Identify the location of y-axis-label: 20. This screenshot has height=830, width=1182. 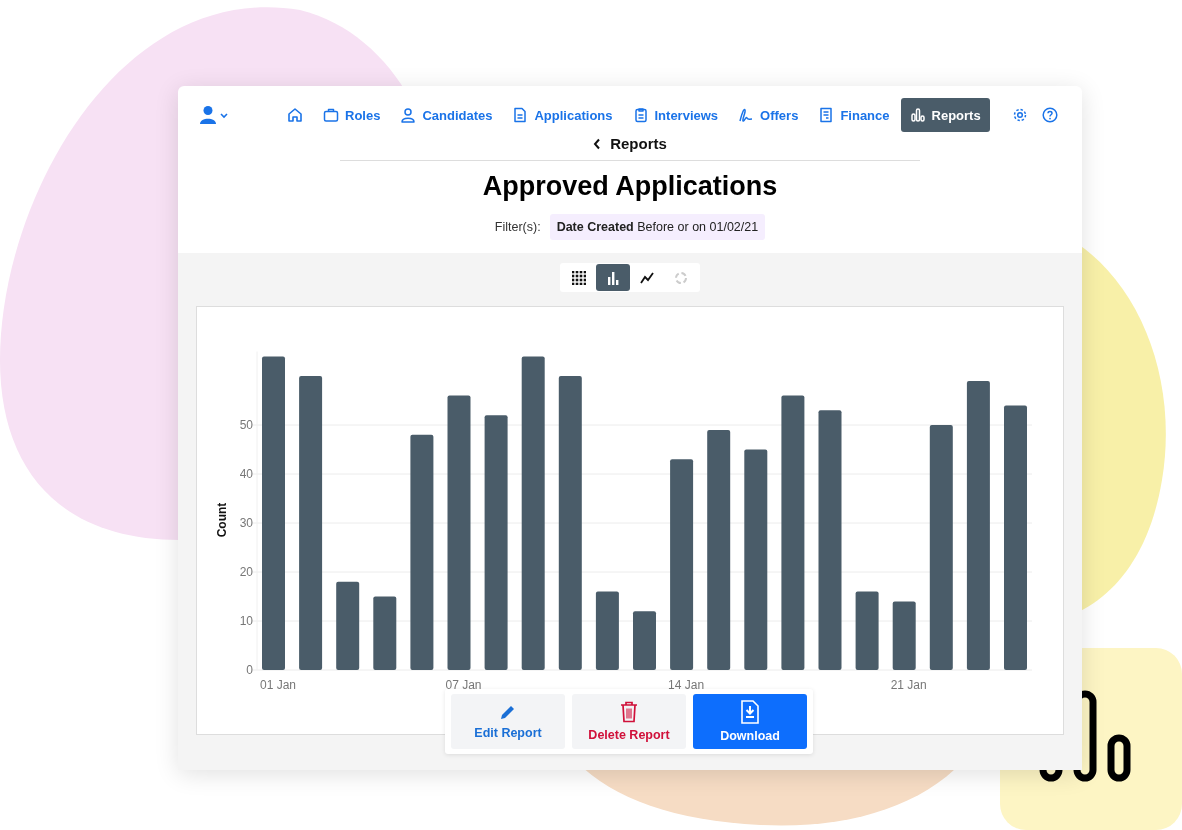
(246, 572).